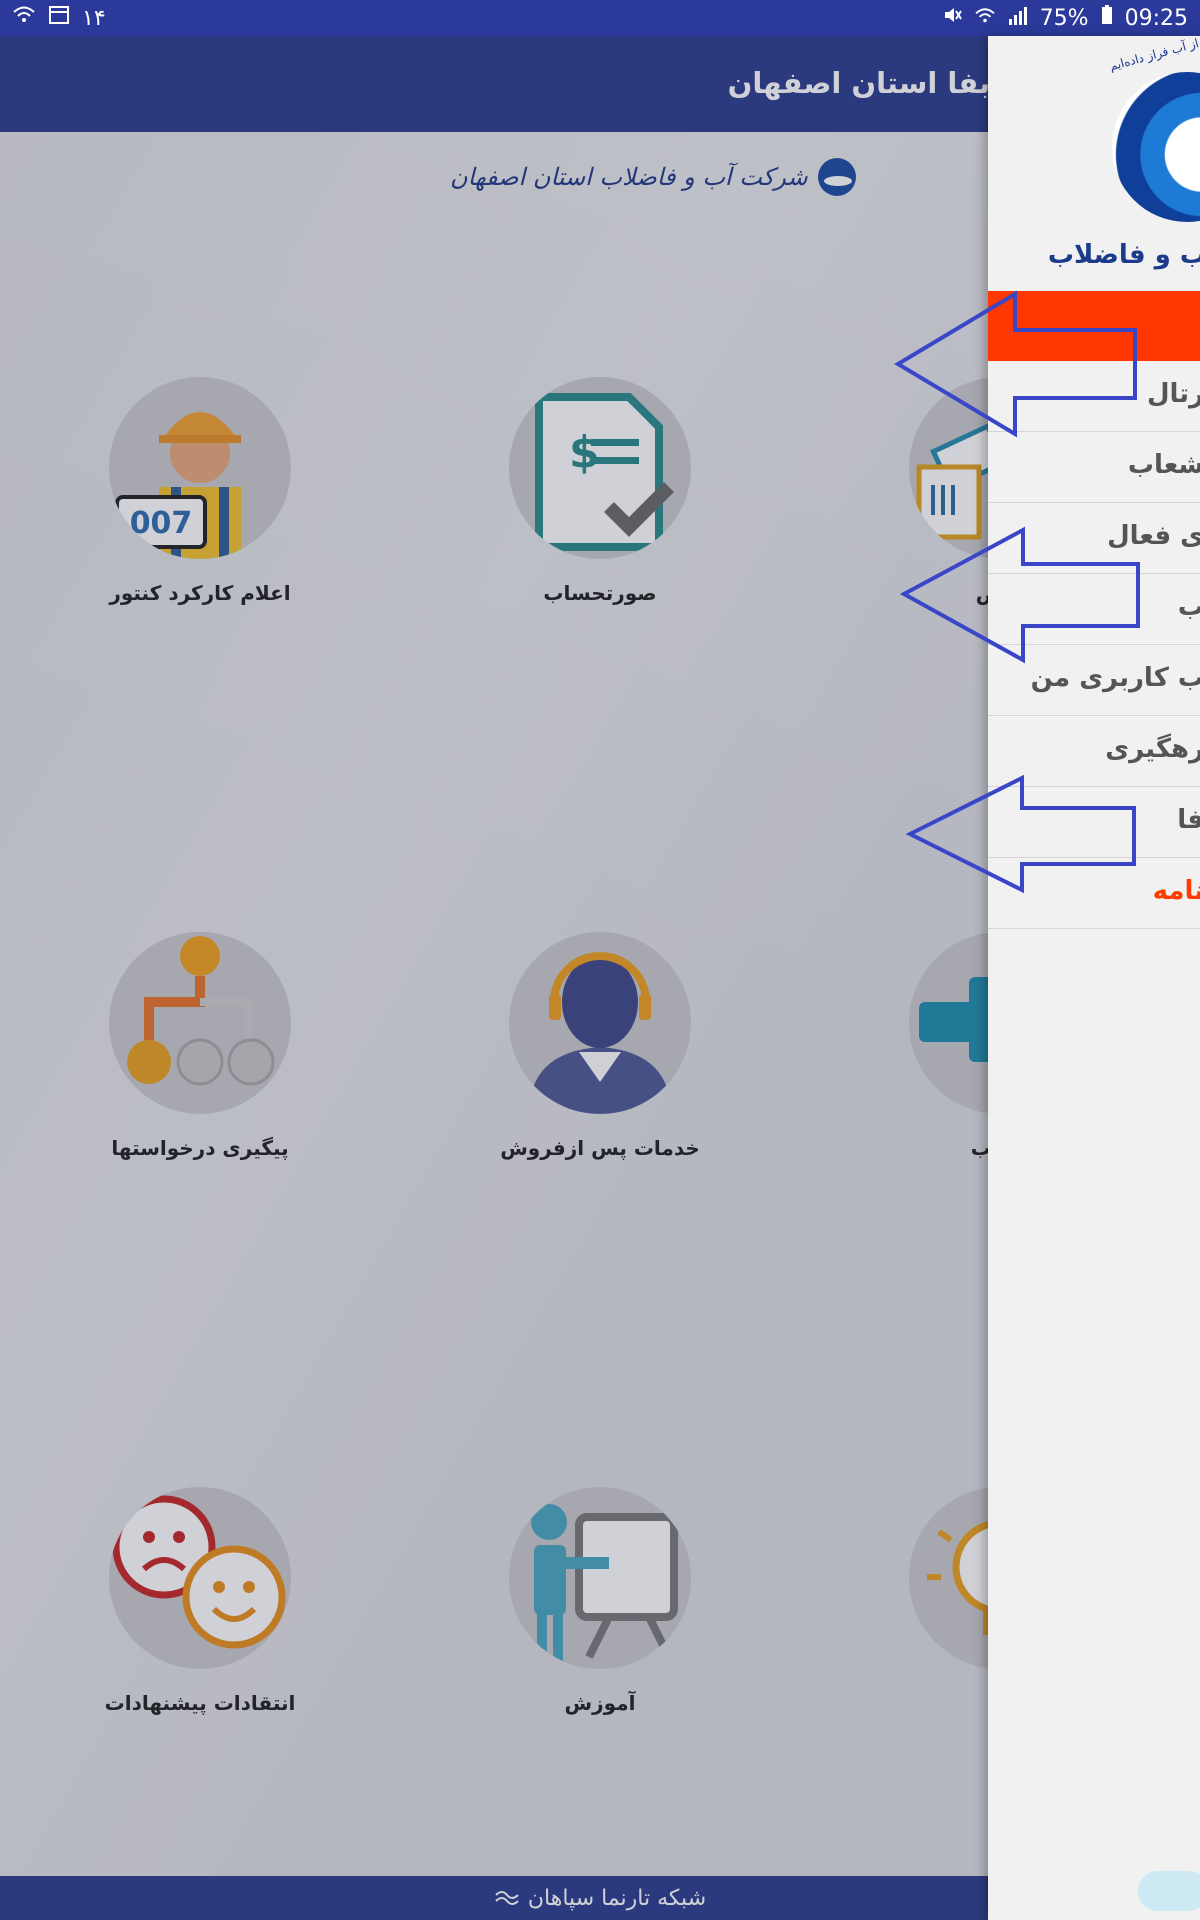 This screenshot has height=1920, width=1200. What do you see at coordinates (1123, 255) in the screenshot?
I see `drawer-brand-text: ب و فاضلاب` at bounding box center [1123, 255].